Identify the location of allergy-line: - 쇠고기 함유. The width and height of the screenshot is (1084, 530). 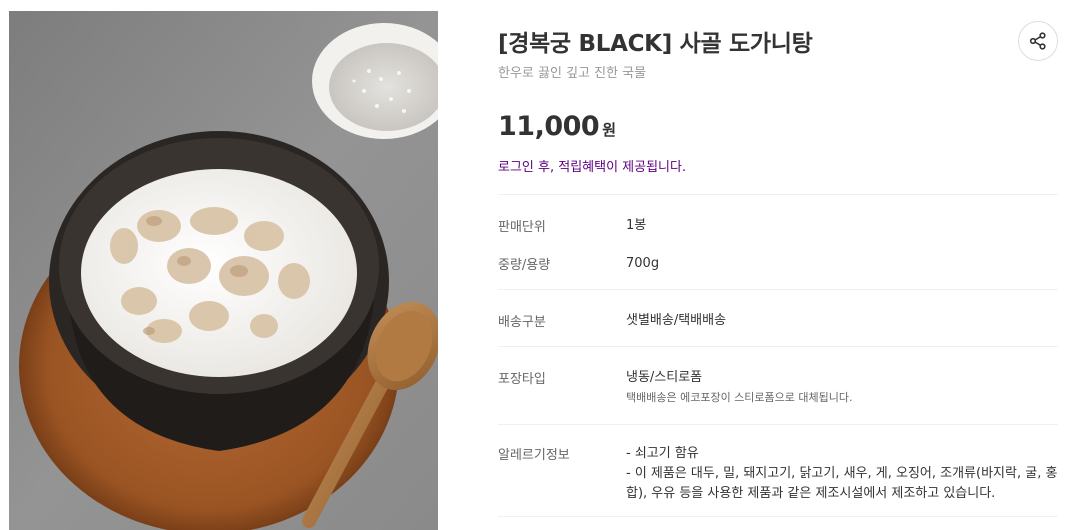
(662, 453).